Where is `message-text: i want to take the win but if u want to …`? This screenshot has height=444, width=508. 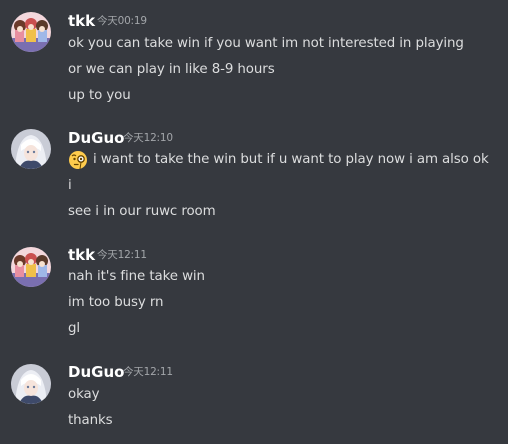 message-text: i want to take the win but if u want to … is located at coordinates (291, 159).